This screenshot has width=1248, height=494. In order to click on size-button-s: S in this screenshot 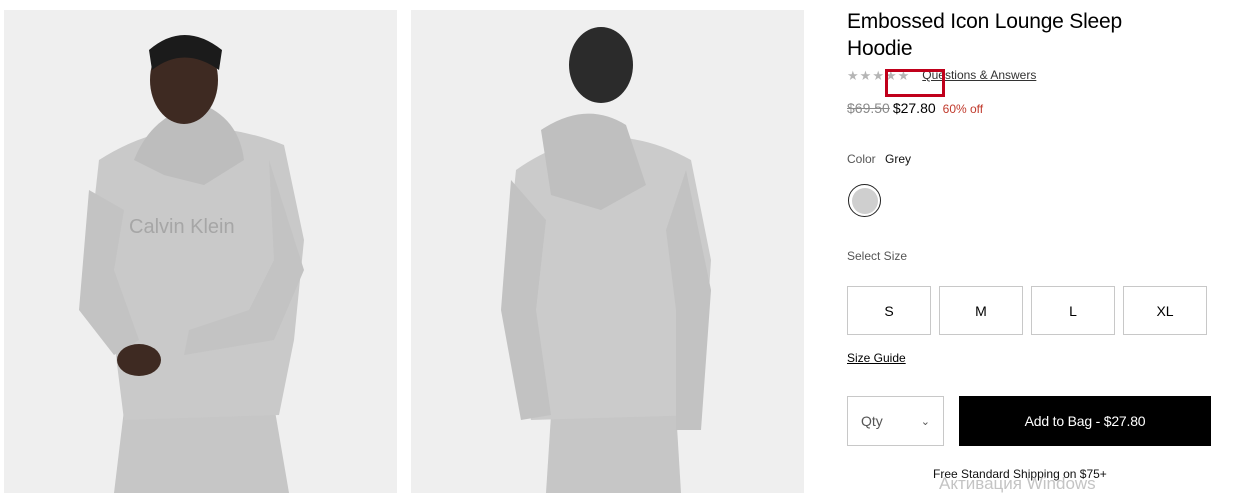, I will do `click(889, 310)`.